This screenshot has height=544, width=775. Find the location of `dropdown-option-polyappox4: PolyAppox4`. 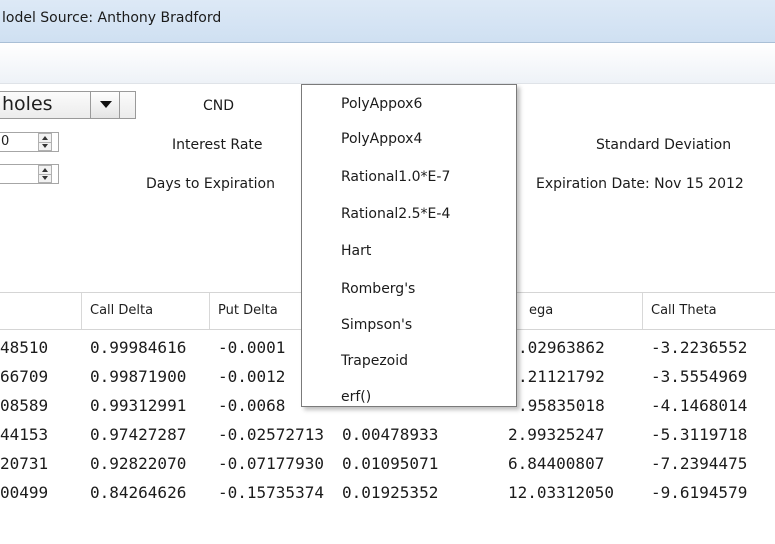

dropdown-option-polyappox4: PolyAppox4 is located at coordinates (381, 139).